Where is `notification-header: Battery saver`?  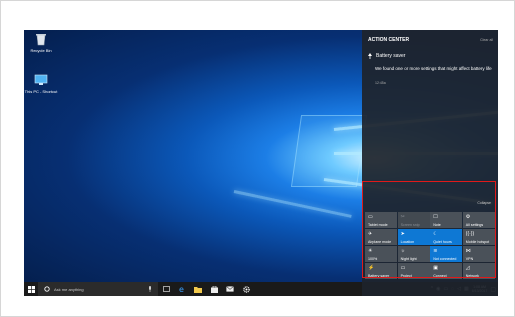
notification-header: Battery saver is located at coordinates (386, 56).